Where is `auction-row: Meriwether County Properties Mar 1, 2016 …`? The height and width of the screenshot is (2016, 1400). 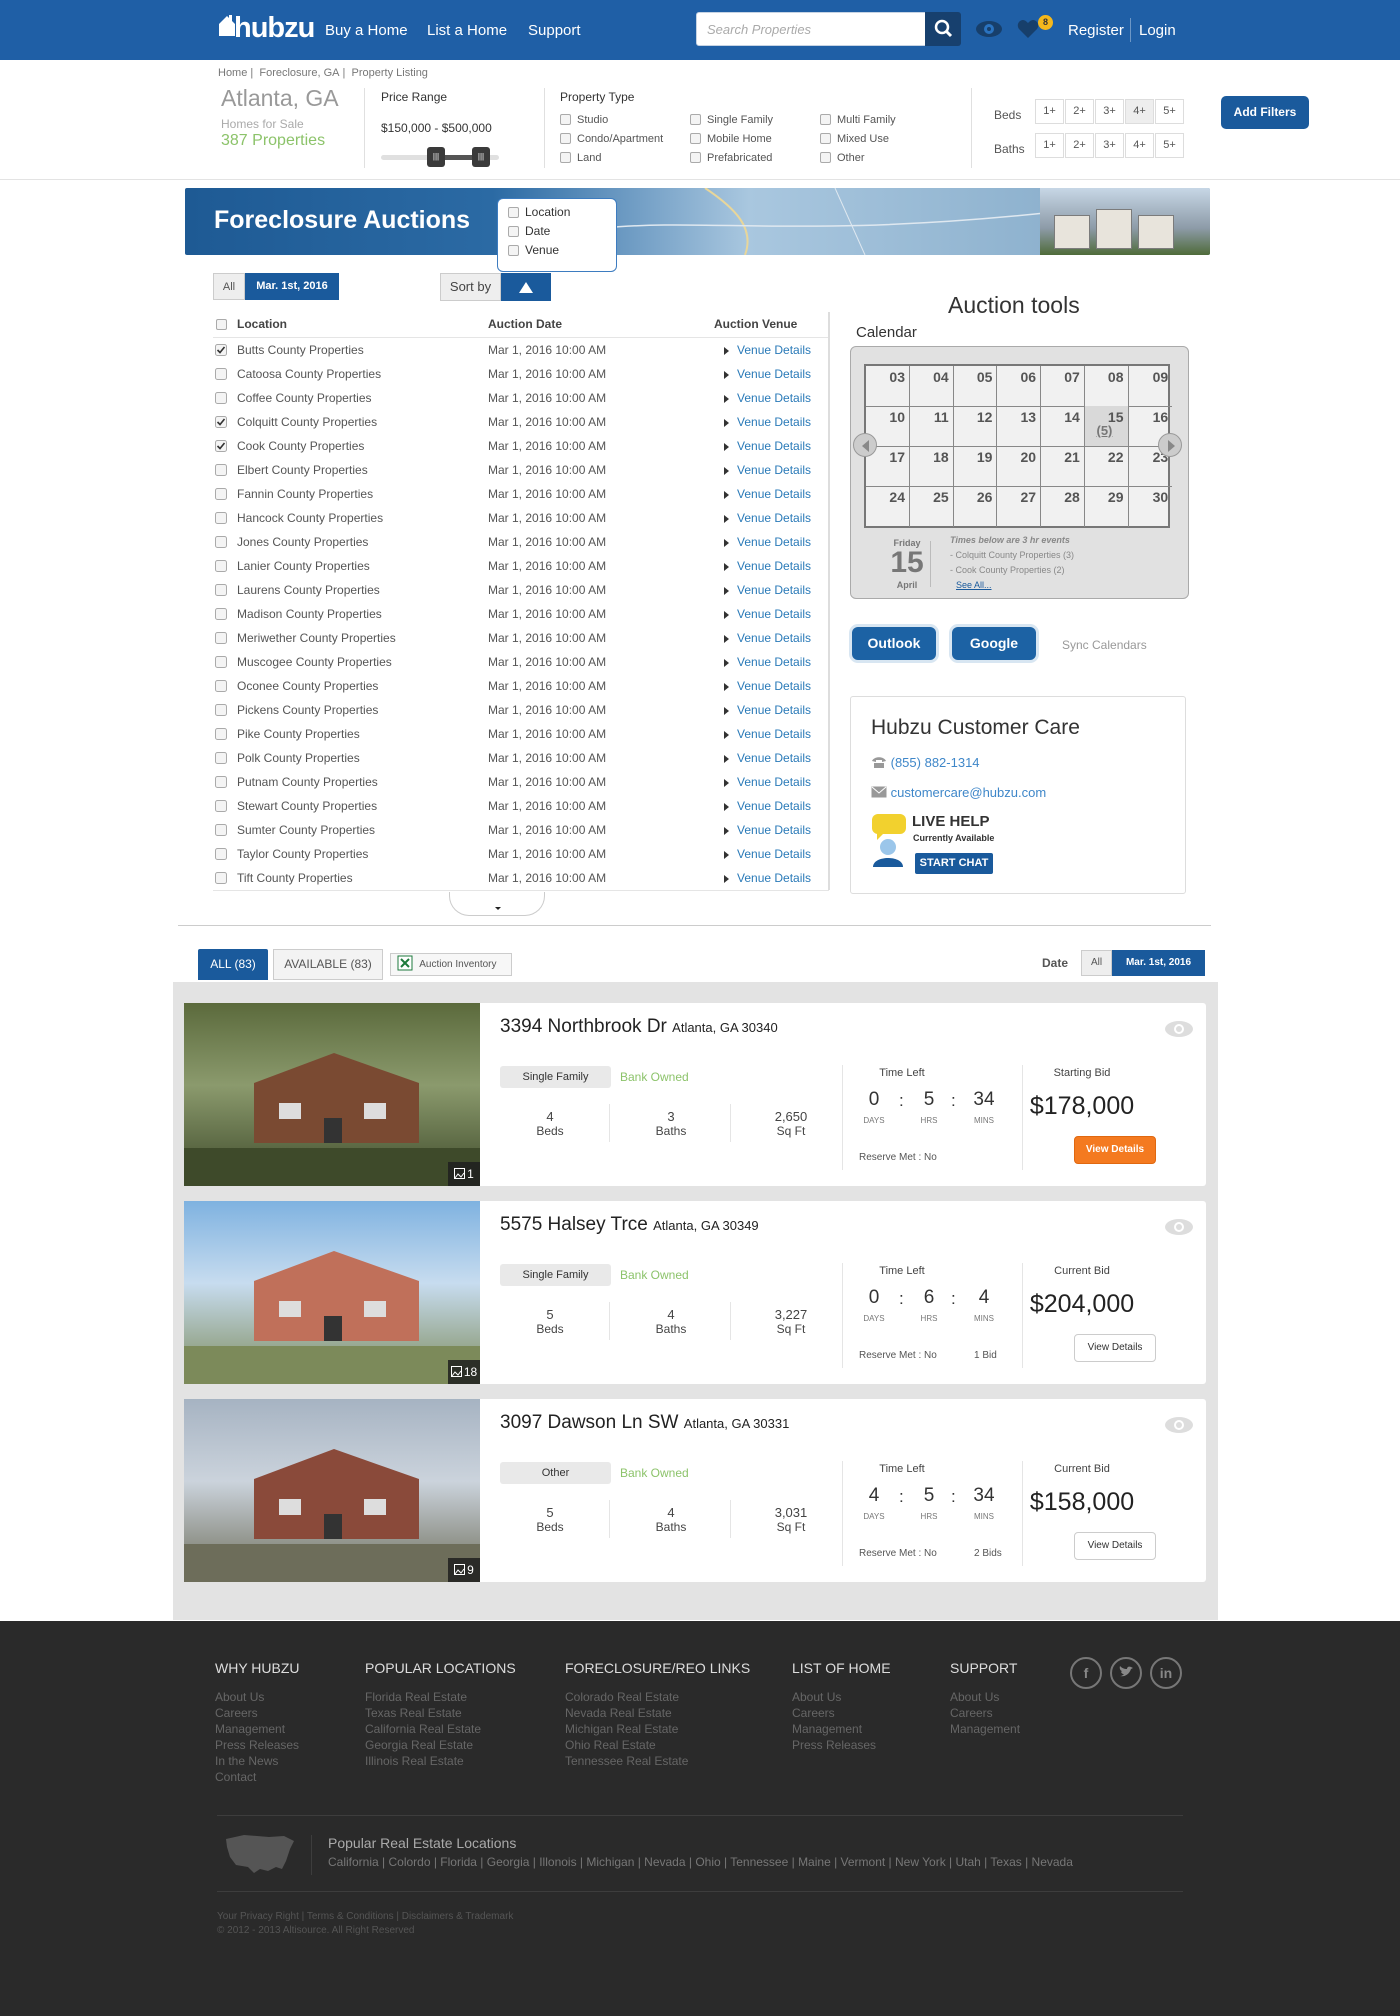 auction-row: Meriwether County Properties Mar 1, 2016 … is located at coordinates (521, 638).